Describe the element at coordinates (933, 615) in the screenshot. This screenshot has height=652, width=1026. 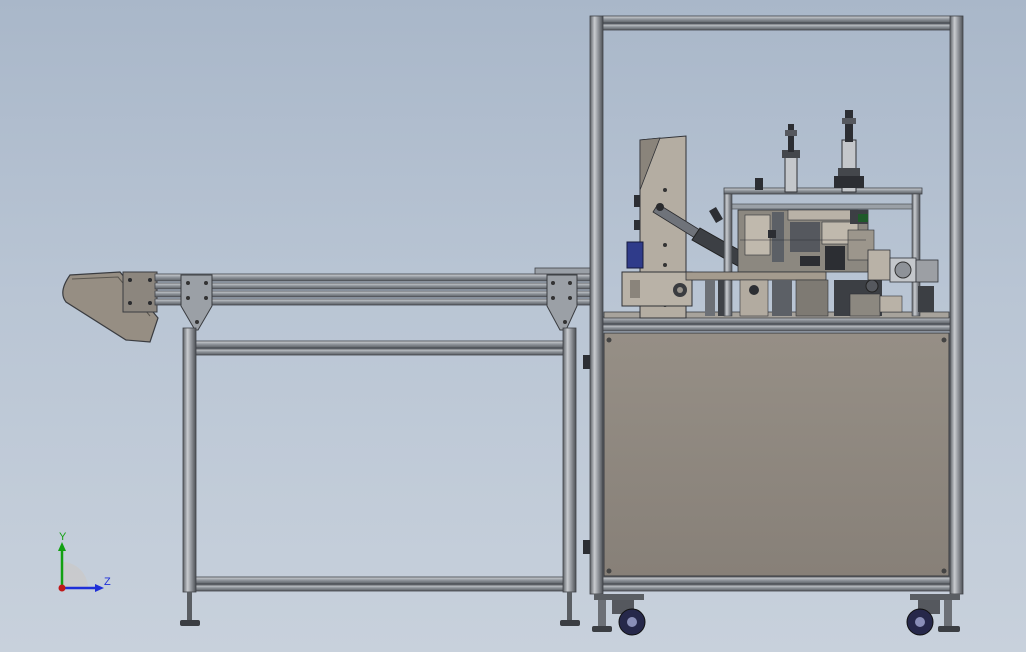
I see `caster-wheel-right` at that location.